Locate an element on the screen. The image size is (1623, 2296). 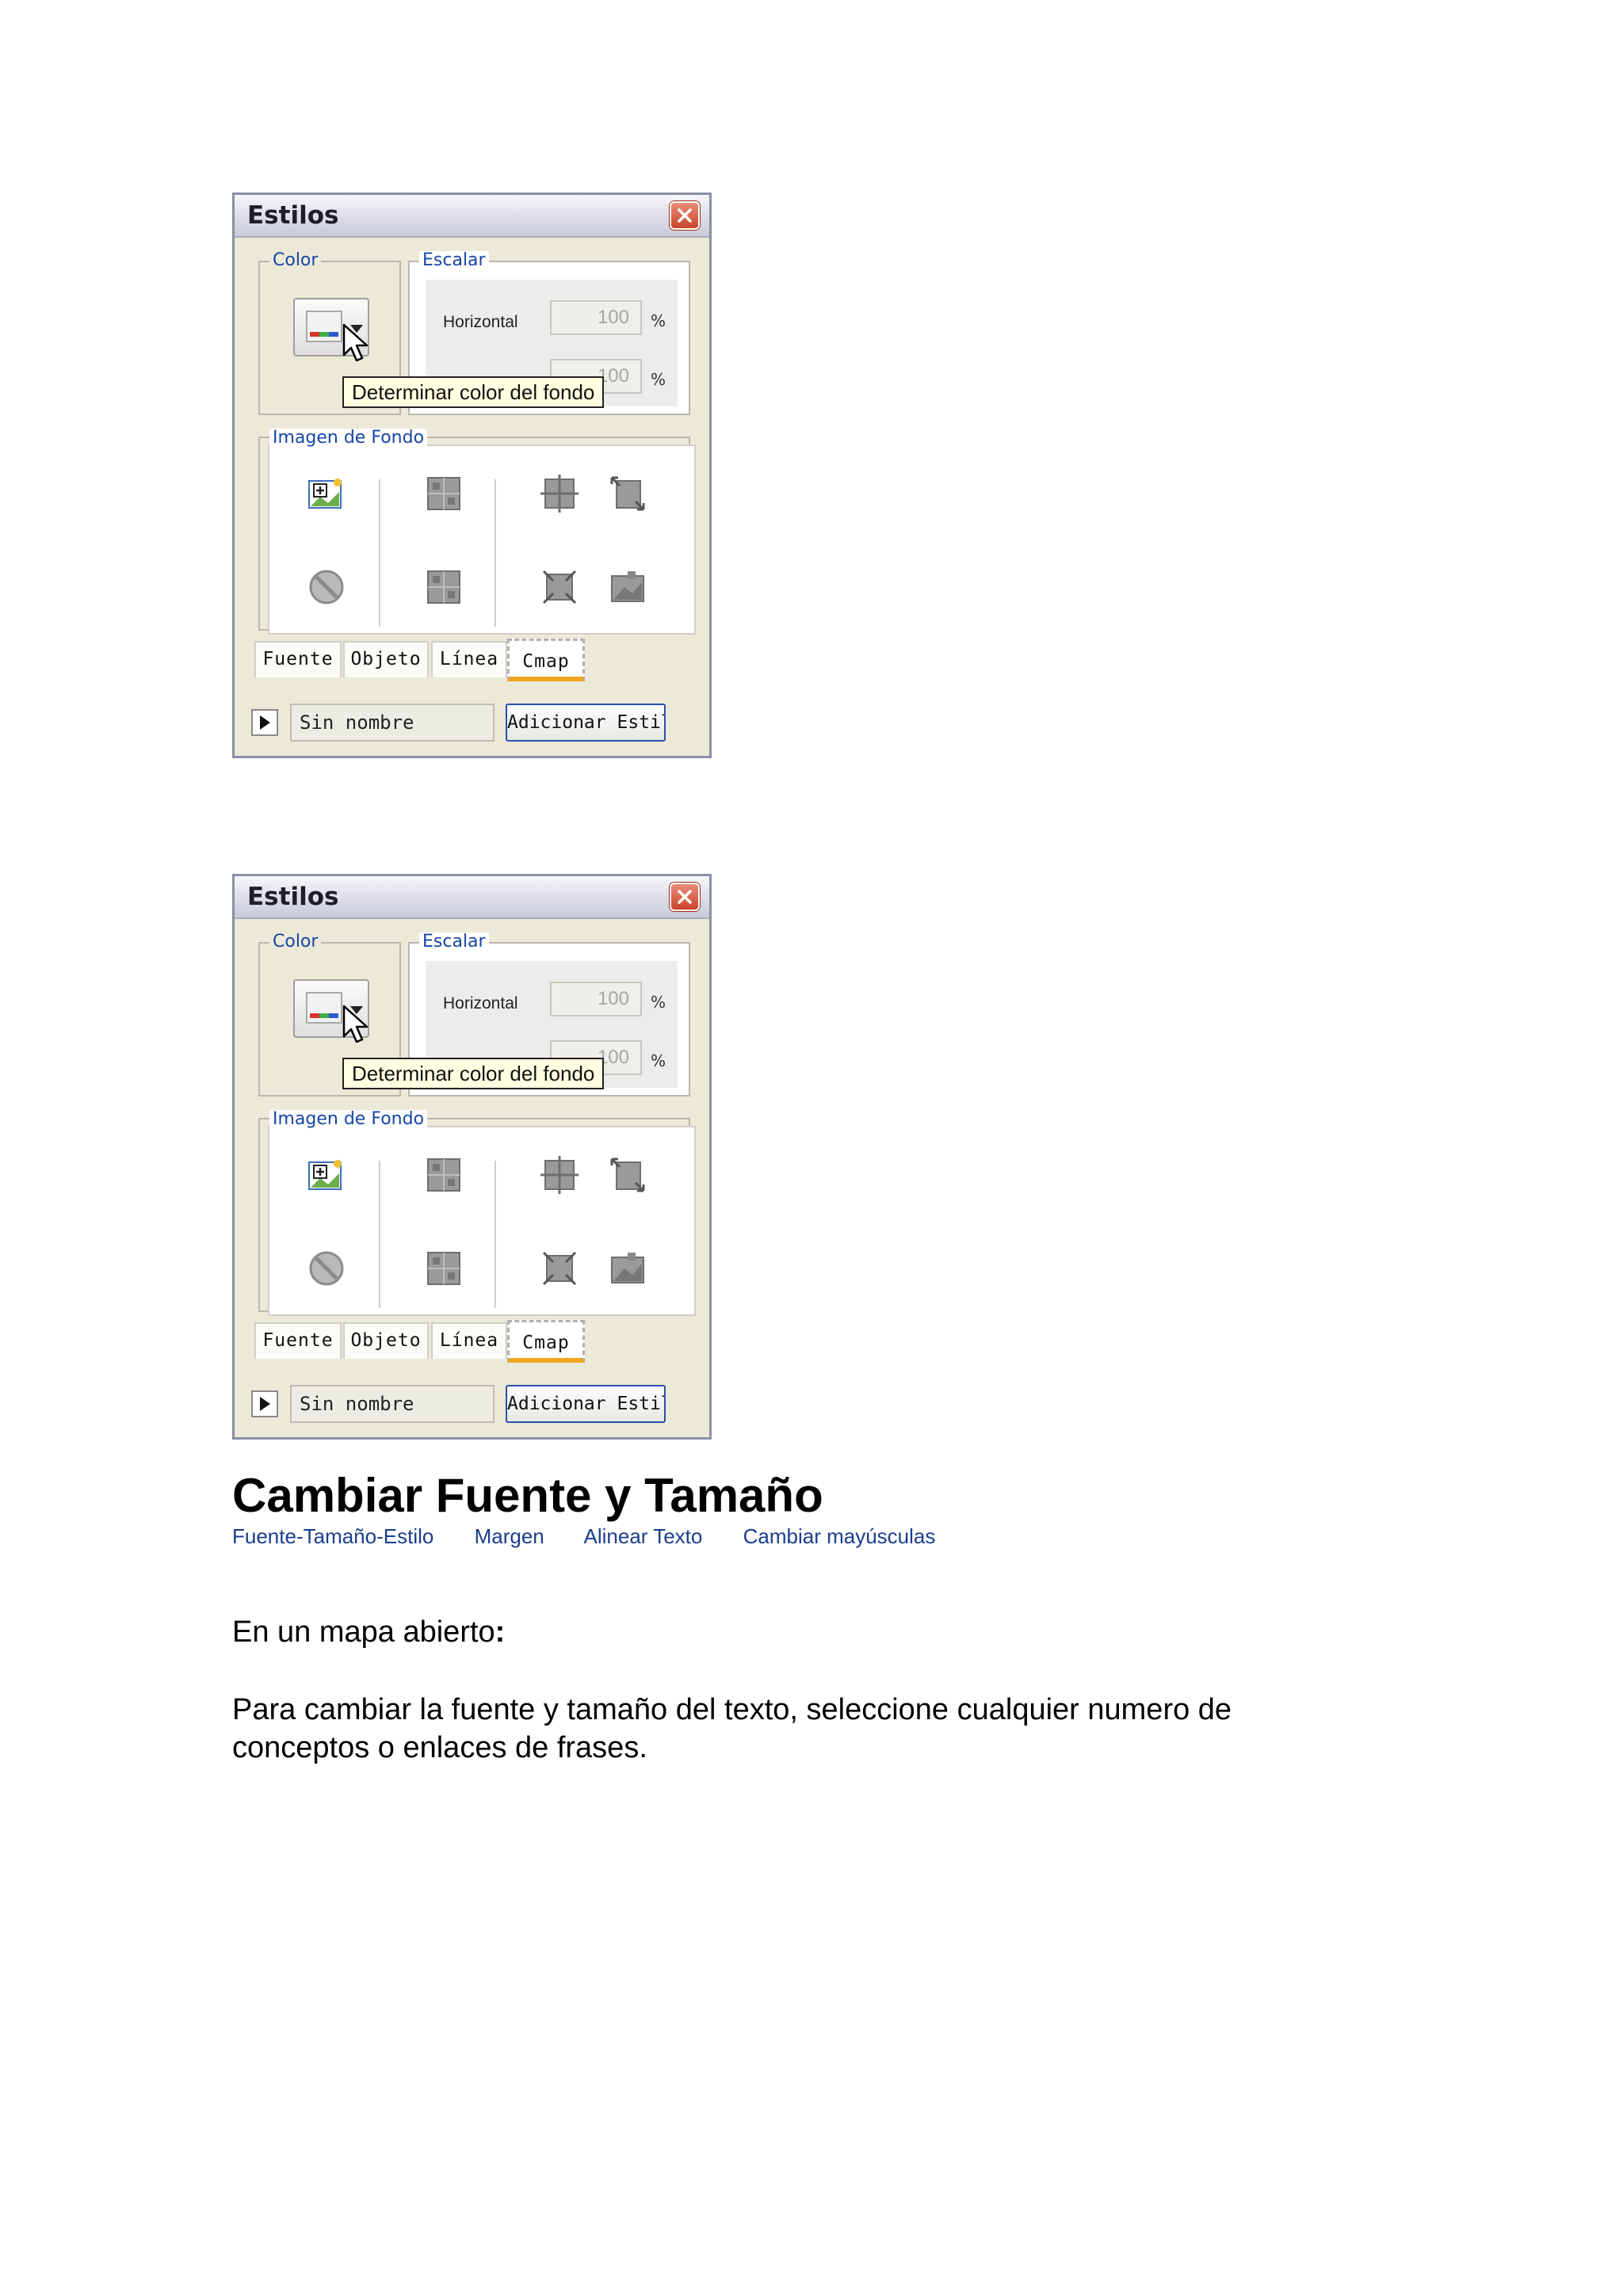
link-cambiar-mayusculas: Cambiar mayúsculas is located at coordinates (839, 1536).